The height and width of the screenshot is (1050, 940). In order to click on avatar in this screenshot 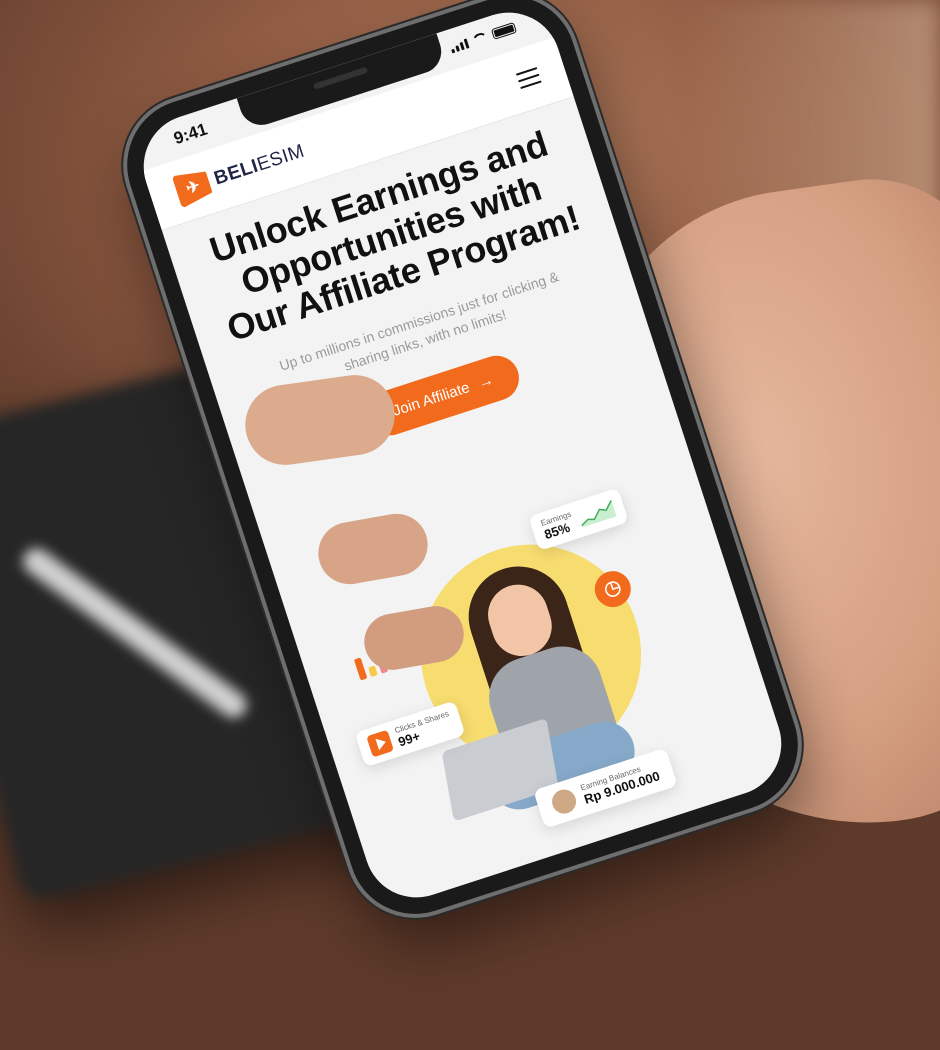, I will do `click(564, 801)`.